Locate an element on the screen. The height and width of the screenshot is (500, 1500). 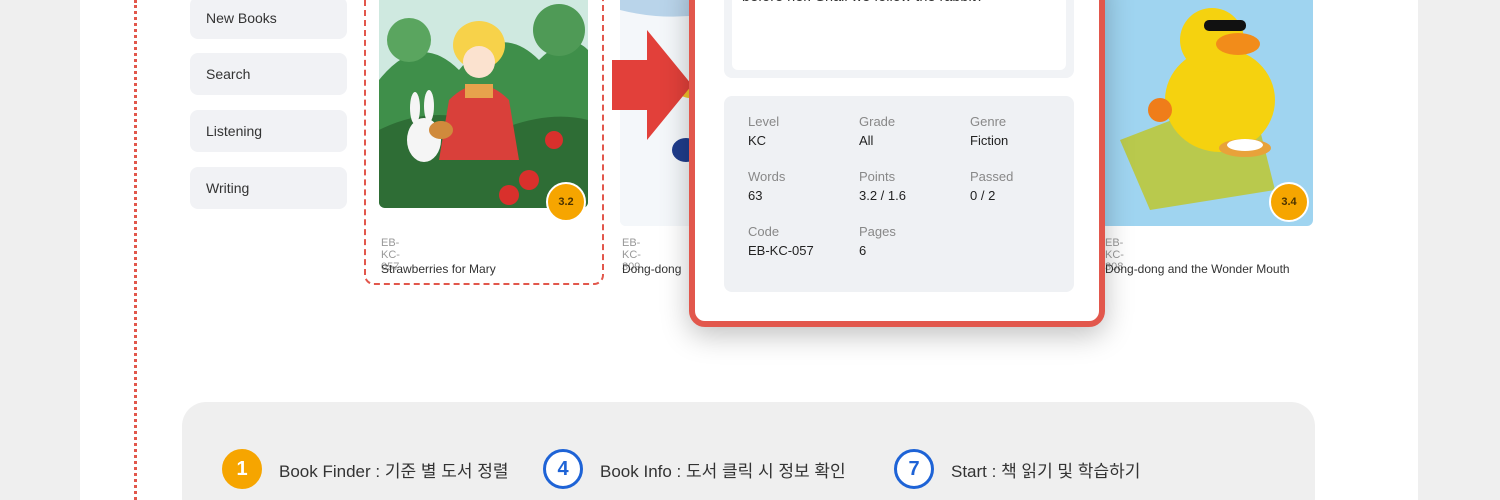
legend-item-start: 7 Start : 책 읽기 및 학습하기 is located at coordinates (1017, 469).